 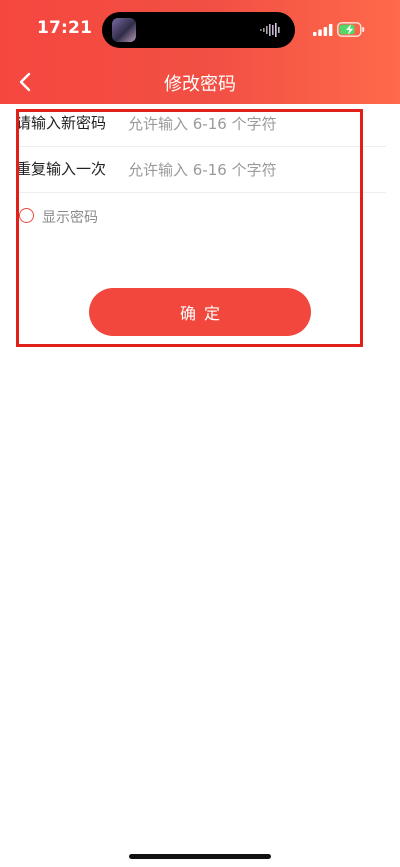 What do you see at coordinates (351, 29) in the screenshot?
I see `battery-charging-icon` at bounding box center [351, 29].